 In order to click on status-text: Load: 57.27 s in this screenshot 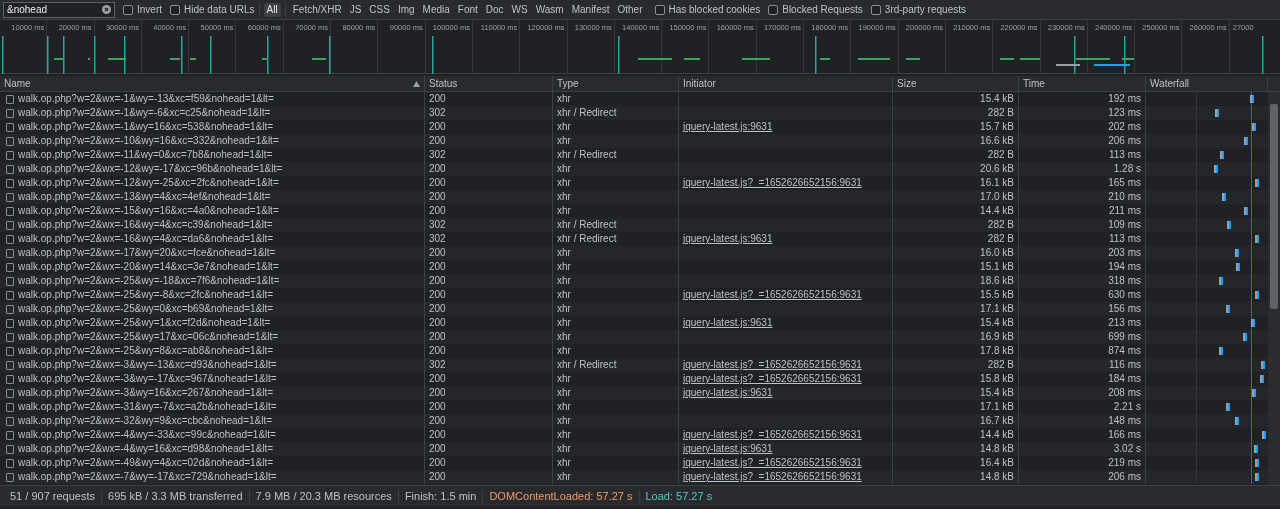, I will do `click(679, 496)`.